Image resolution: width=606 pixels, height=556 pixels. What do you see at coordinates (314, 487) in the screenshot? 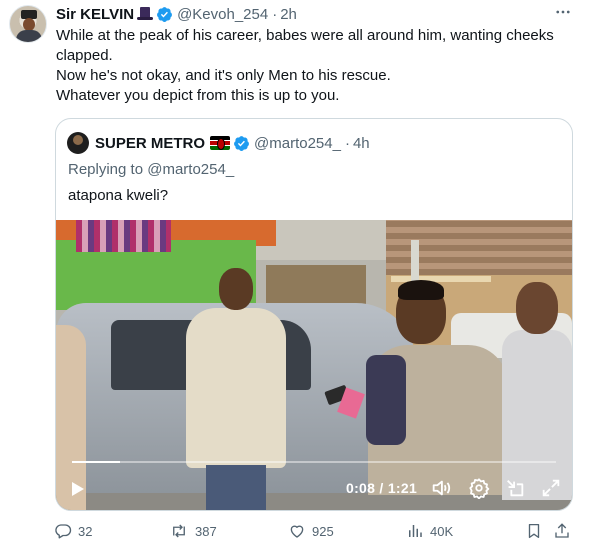
I see `video-controls: 0:08 / 1:21` at bounding box center [314, 487].